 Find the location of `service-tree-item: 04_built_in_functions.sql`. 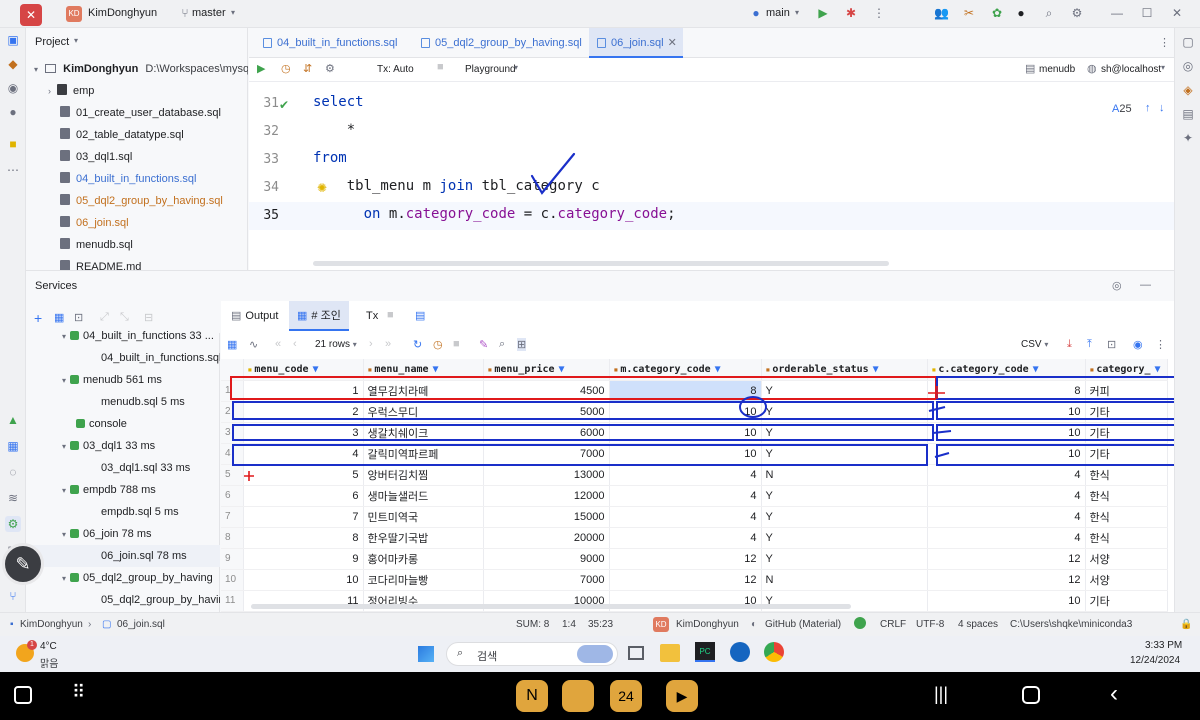

service-tree-item: 04_built_in_functions.sql is located at coordinates (123, 358).